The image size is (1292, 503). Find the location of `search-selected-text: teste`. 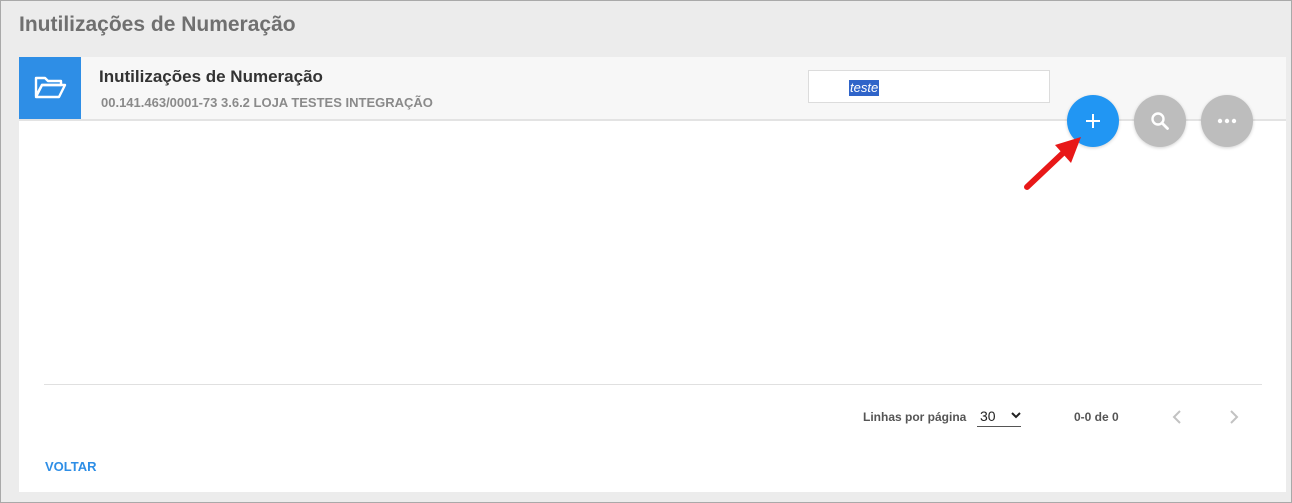

search-selected-text: teste is located at coordinates (864, 88).